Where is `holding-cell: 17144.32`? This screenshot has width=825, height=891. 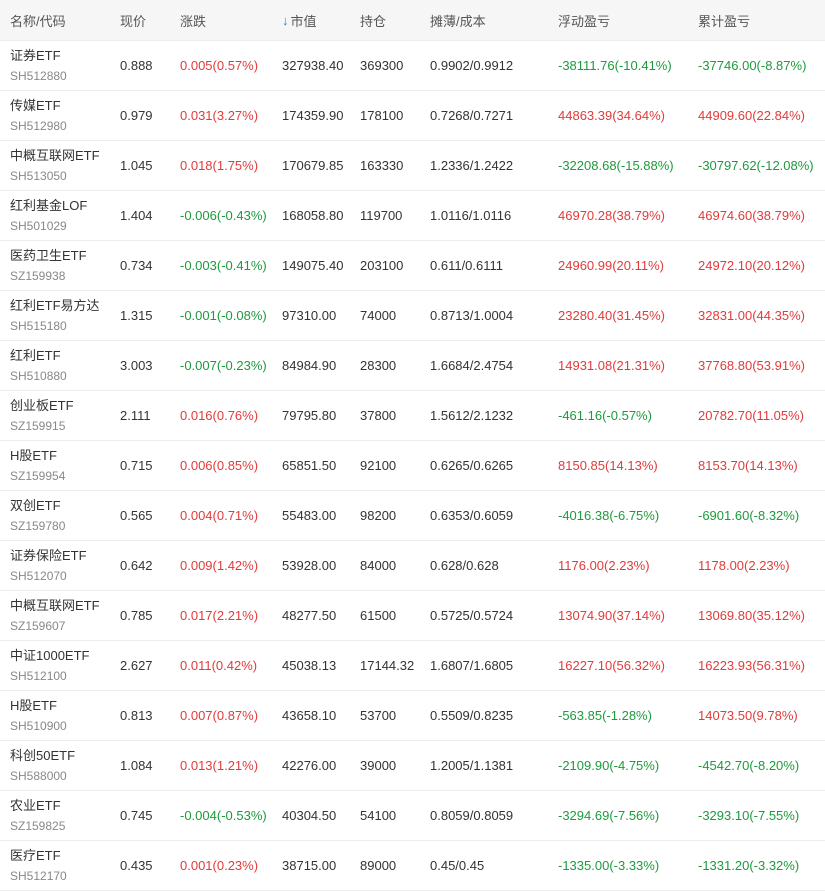 holding-cell: 17144.32 is located at coordinates (387, 665).